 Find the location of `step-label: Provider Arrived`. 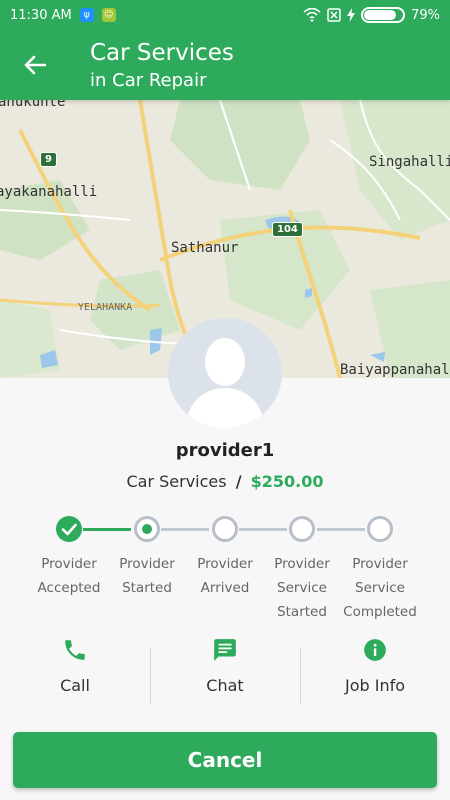

step-label: Provider Arrived is located at coordinates (225, 576).